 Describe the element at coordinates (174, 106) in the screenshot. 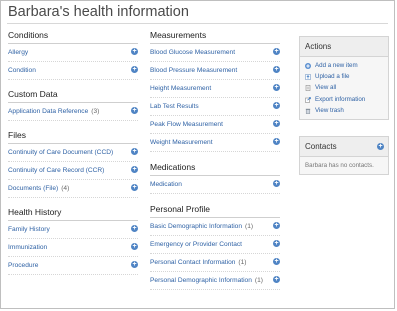

I see `item-link: Lab Test Results` at that location.